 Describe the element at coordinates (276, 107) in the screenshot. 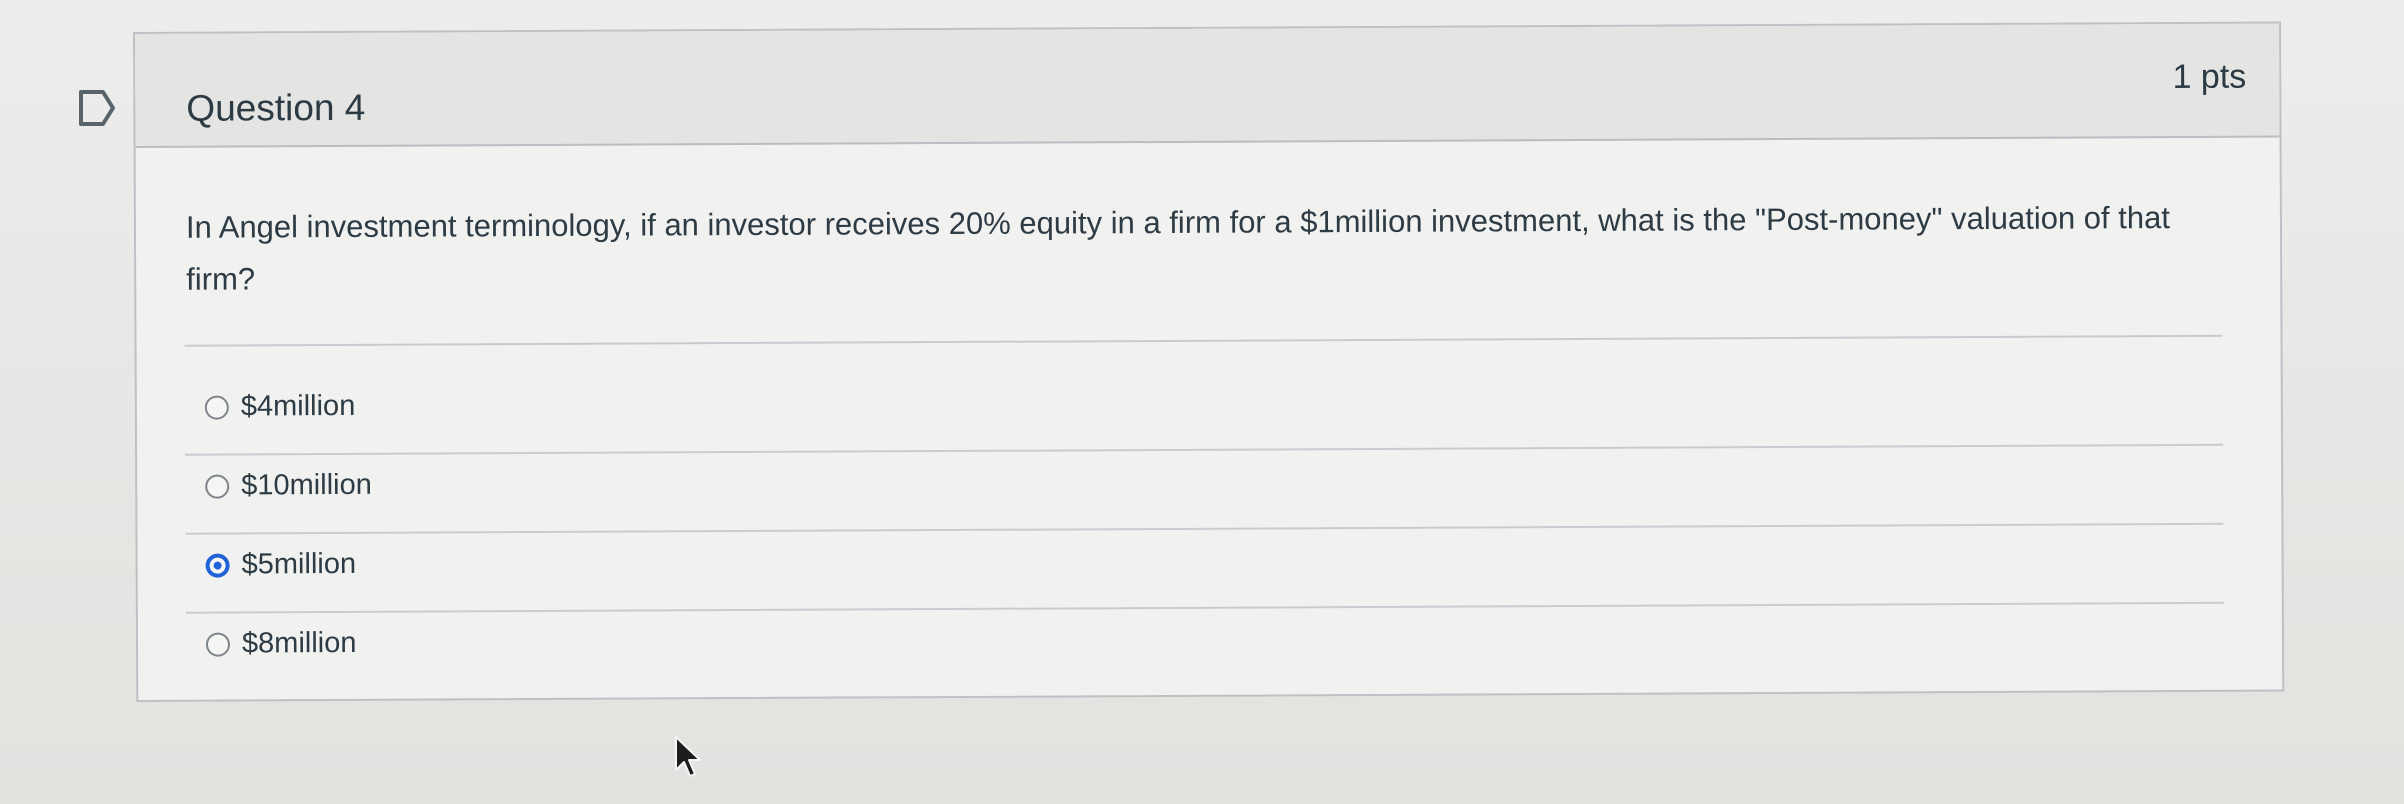

I see `question-title: Question 4` at that location.